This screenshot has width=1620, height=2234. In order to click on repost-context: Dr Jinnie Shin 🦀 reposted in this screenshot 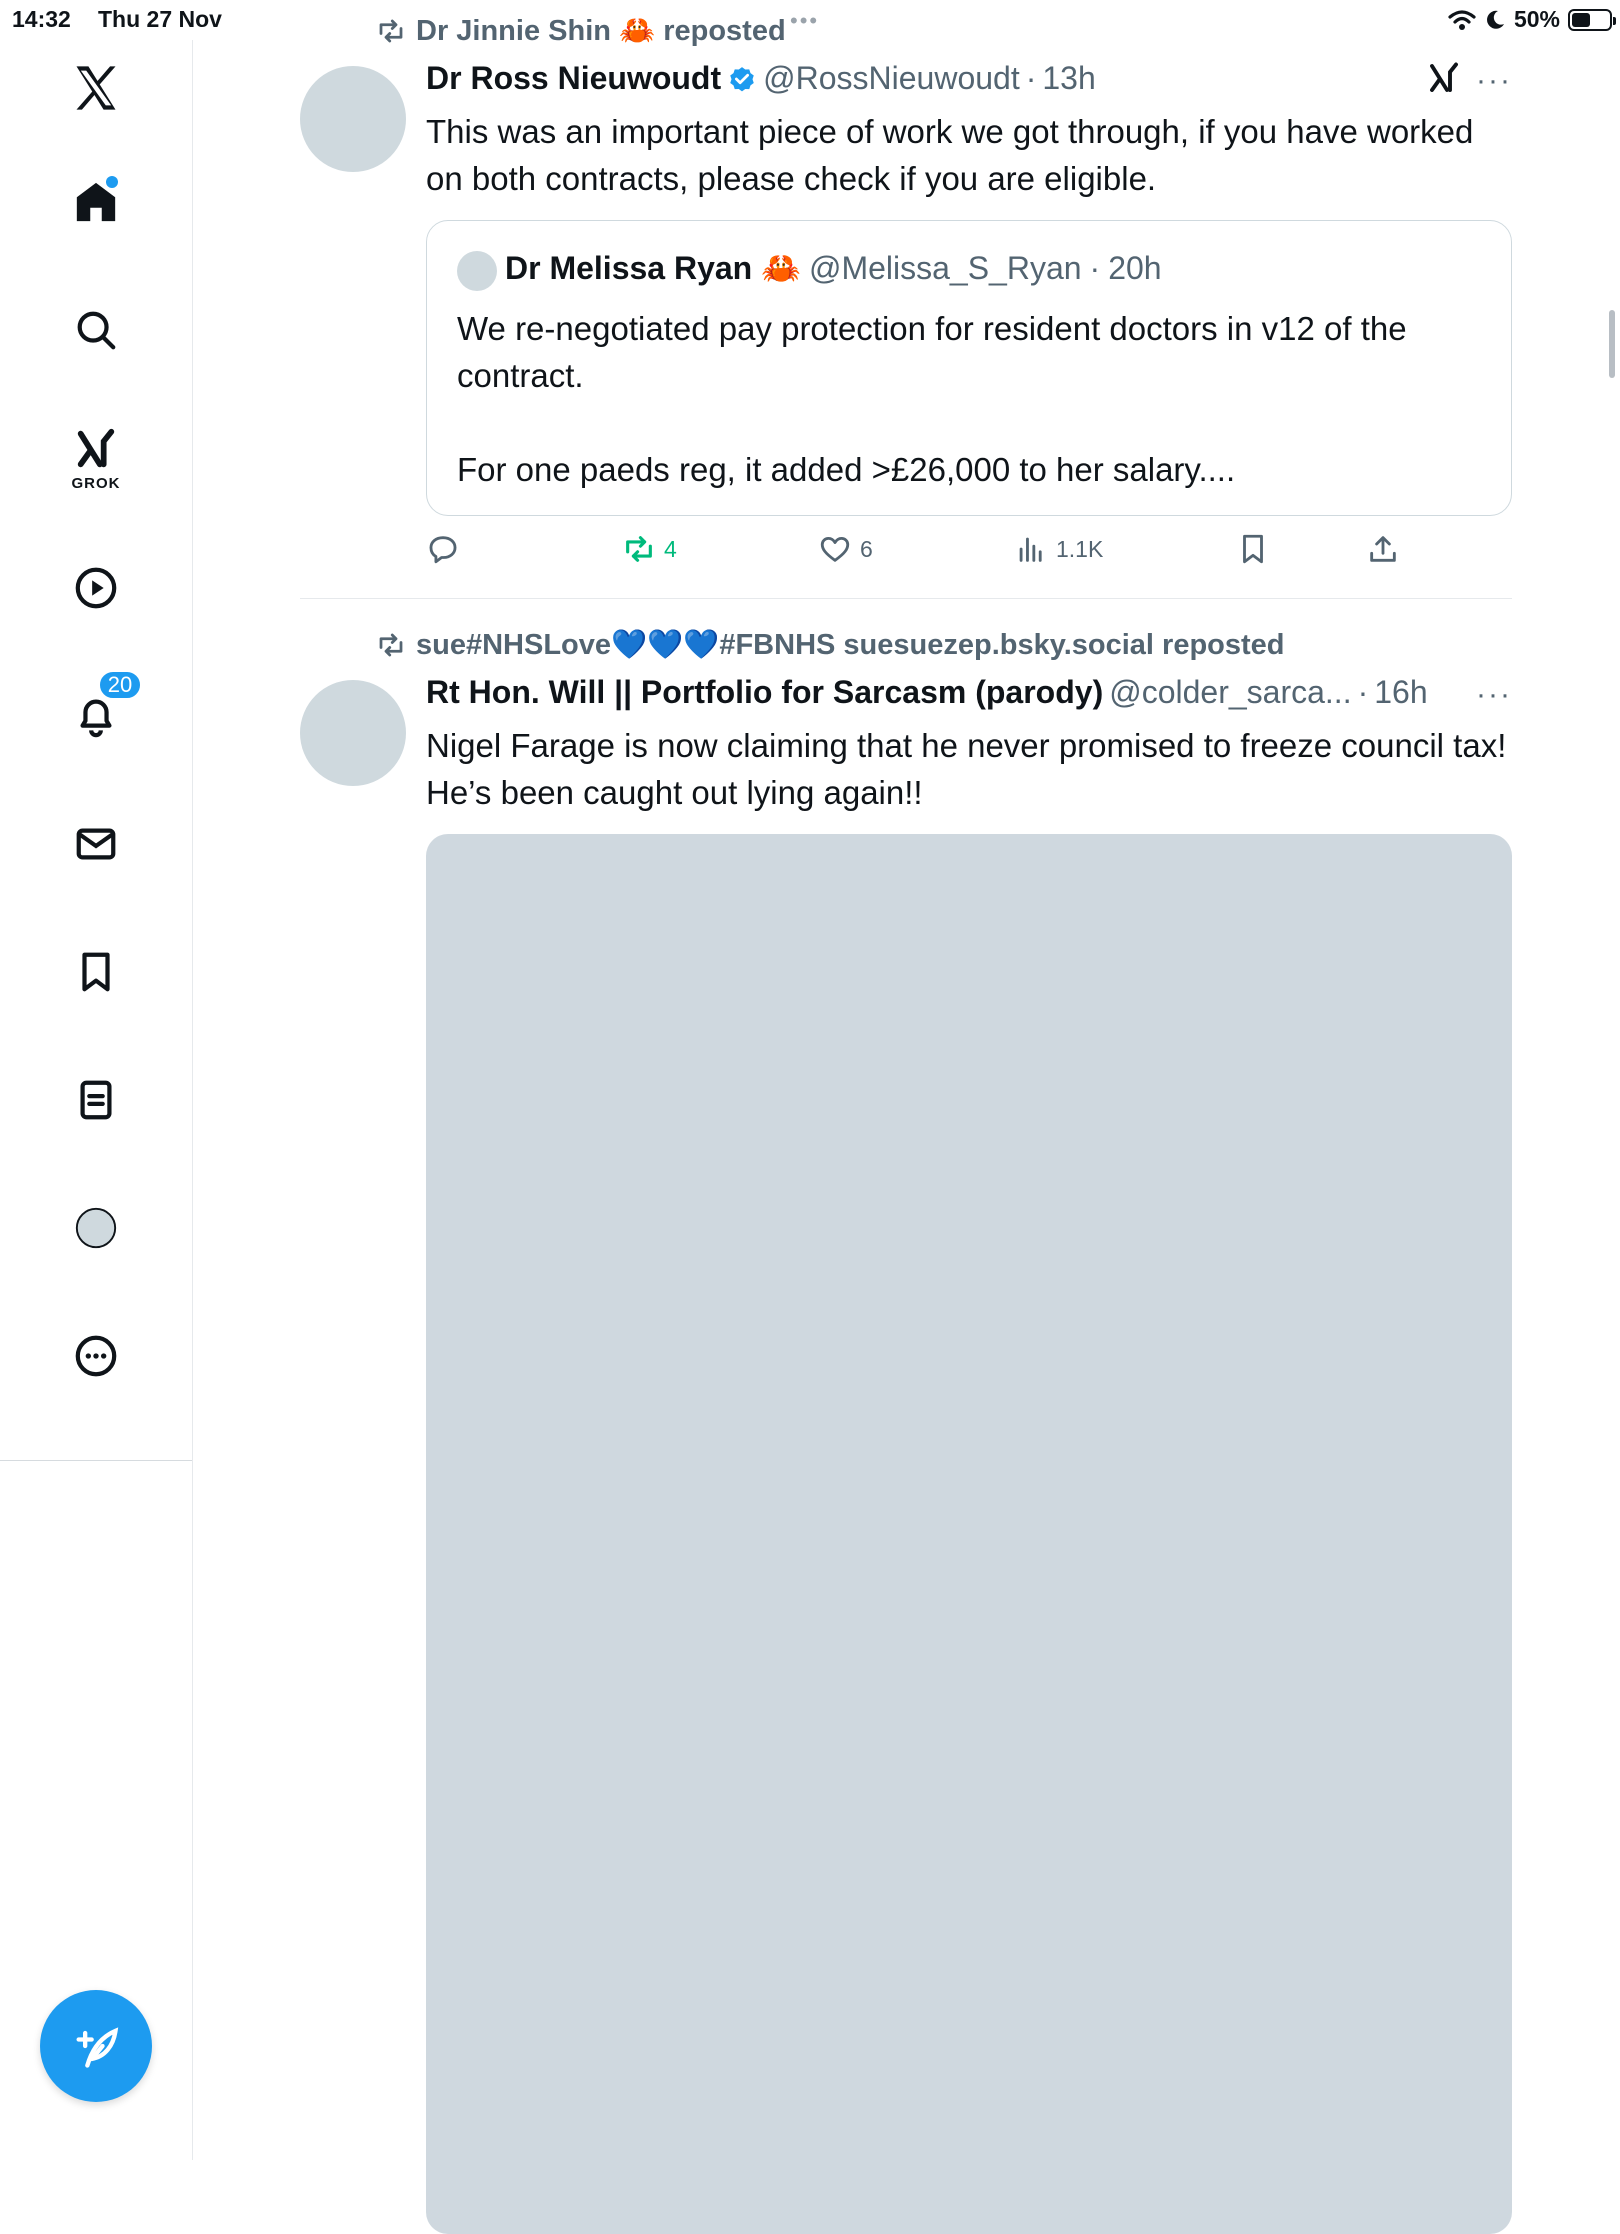, I will do `click(581, 31)`.